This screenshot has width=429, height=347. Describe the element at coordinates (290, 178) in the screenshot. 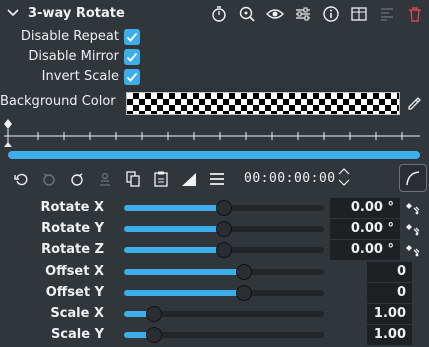

I see `timecode-display: 00:00:00:00` at that location.